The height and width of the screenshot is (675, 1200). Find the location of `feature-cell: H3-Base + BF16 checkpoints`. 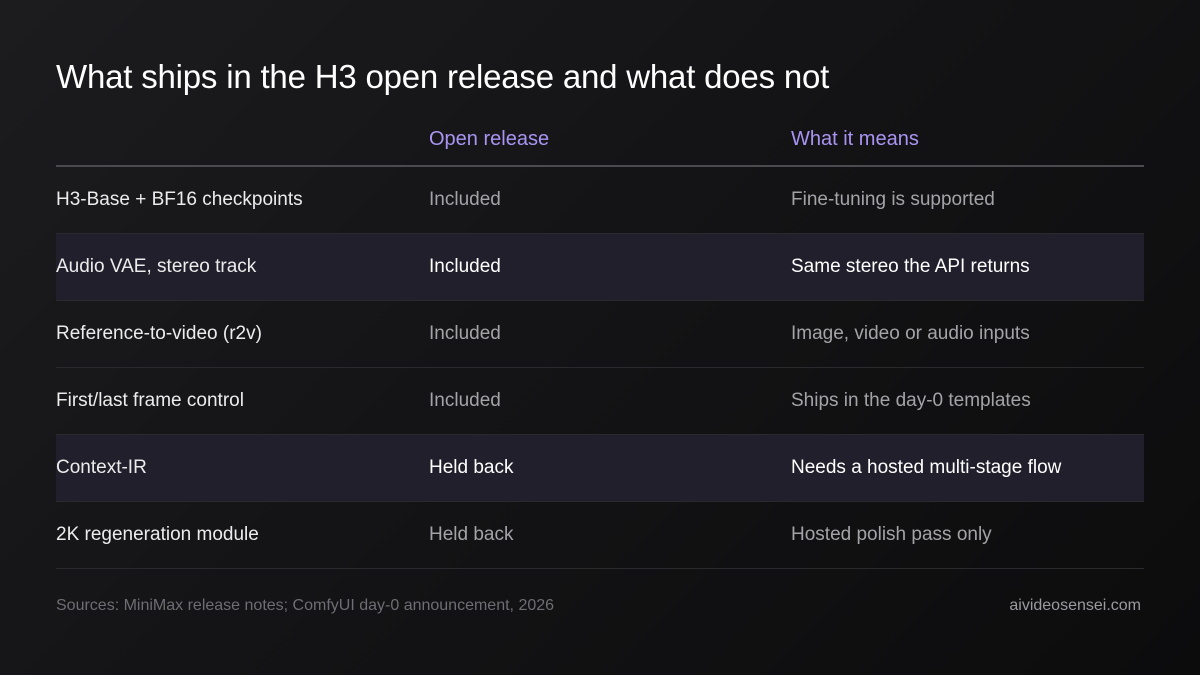

feature-cell: H3-Base + BF16 checkpoints is located at coordinates (179, 199).